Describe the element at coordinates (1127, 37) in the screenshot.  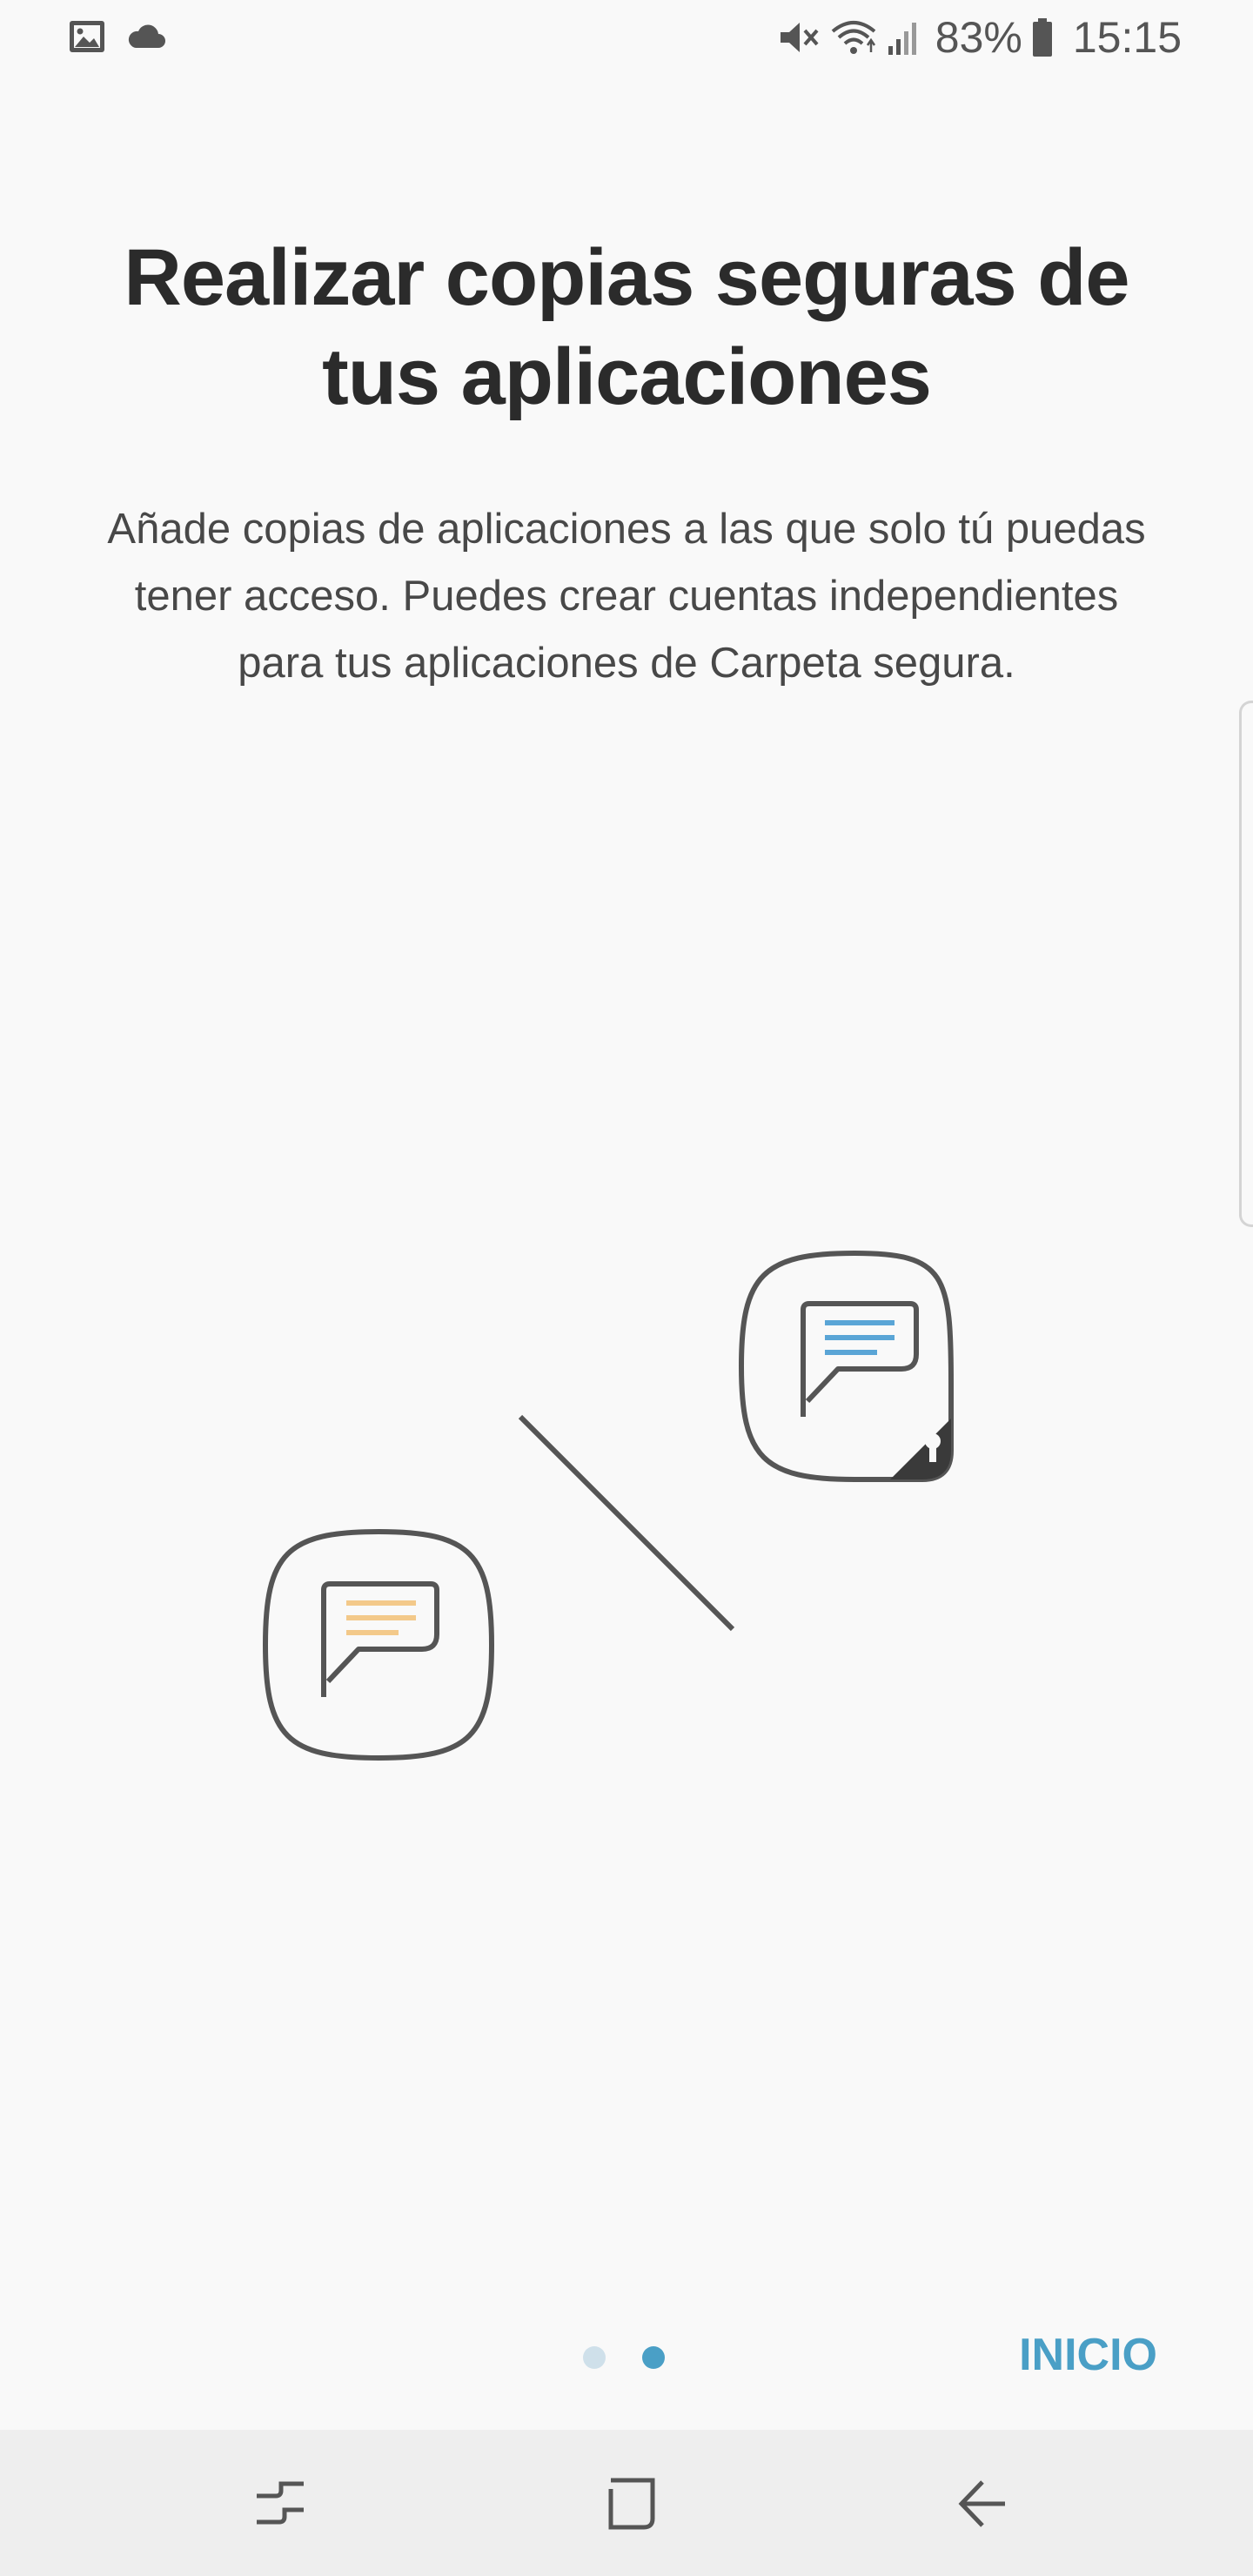
I see `clock: 15:15` at that location.